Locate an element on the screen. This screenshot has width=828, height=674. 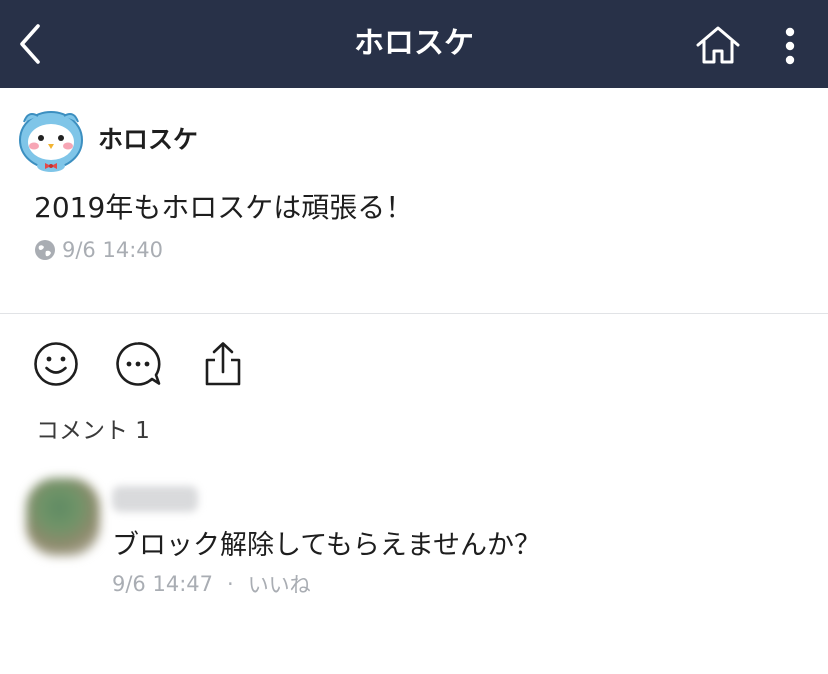
owl-mascot-icon is located at coordinates (51, 141).